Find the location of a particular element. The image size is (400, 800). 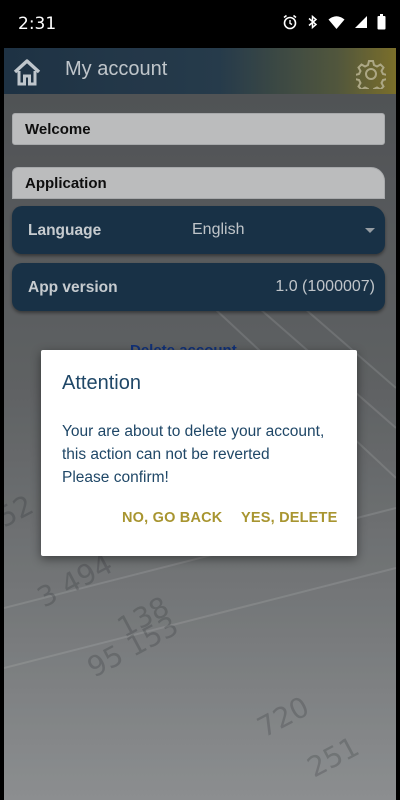

status-bar: 2:31 is located at coordinates (200, 24).